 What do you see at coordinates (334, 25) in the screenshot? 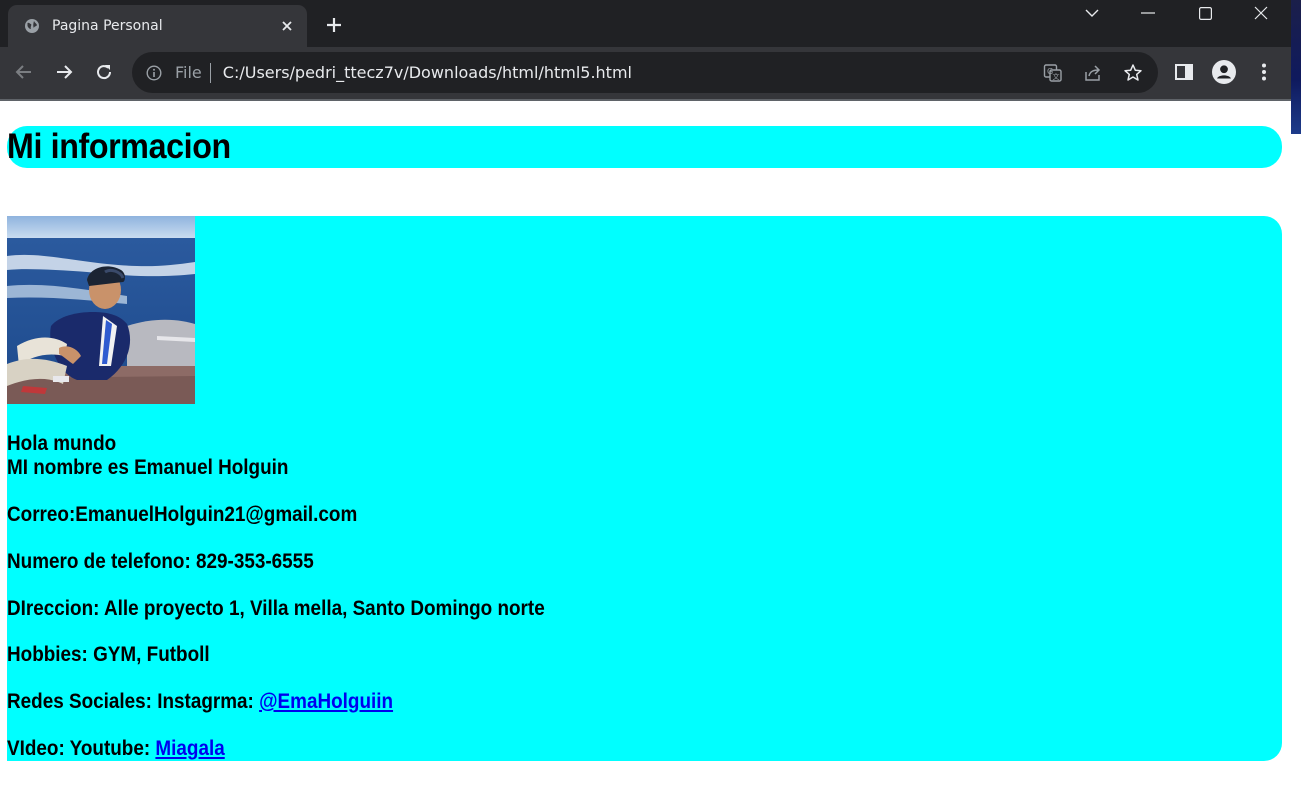
I see `new-tab-button` at bounding box center [334, 25].